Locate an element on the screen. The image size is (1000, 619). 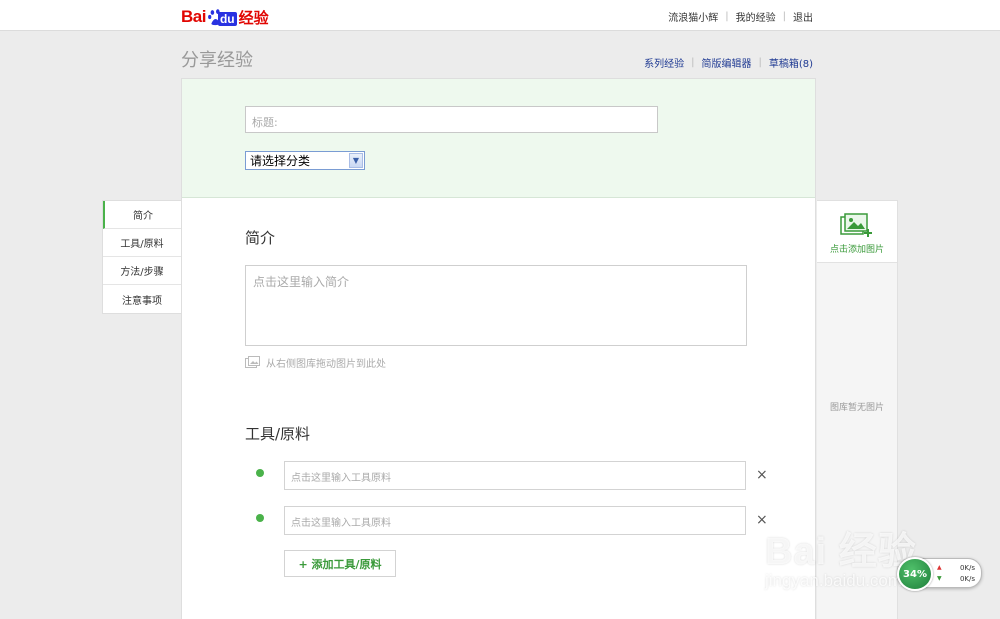
intro-heading: 简介 is located at coordinates (260, 238).